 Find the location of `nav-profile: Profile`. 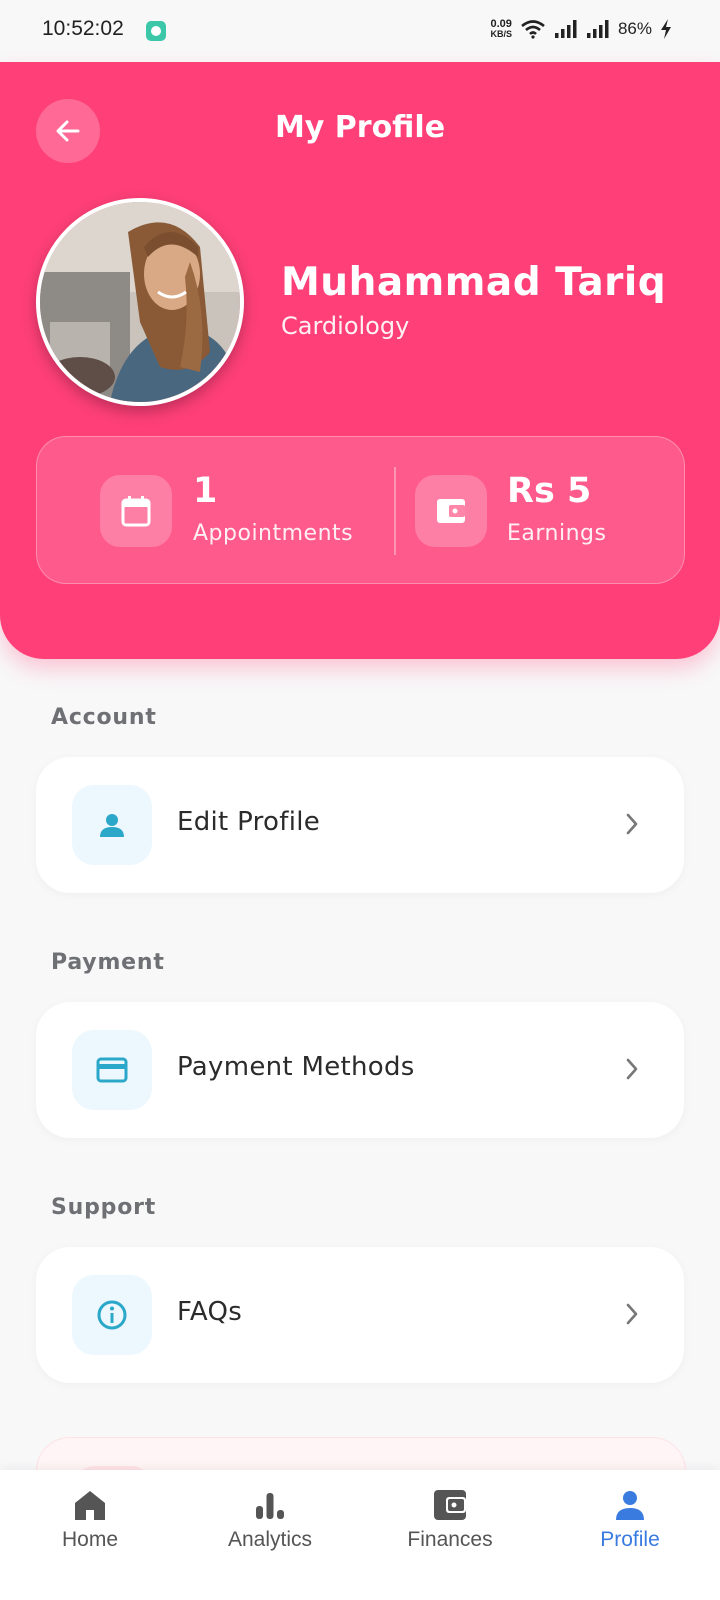

nav-profile: Profile is located at coordinates (630, 1520).